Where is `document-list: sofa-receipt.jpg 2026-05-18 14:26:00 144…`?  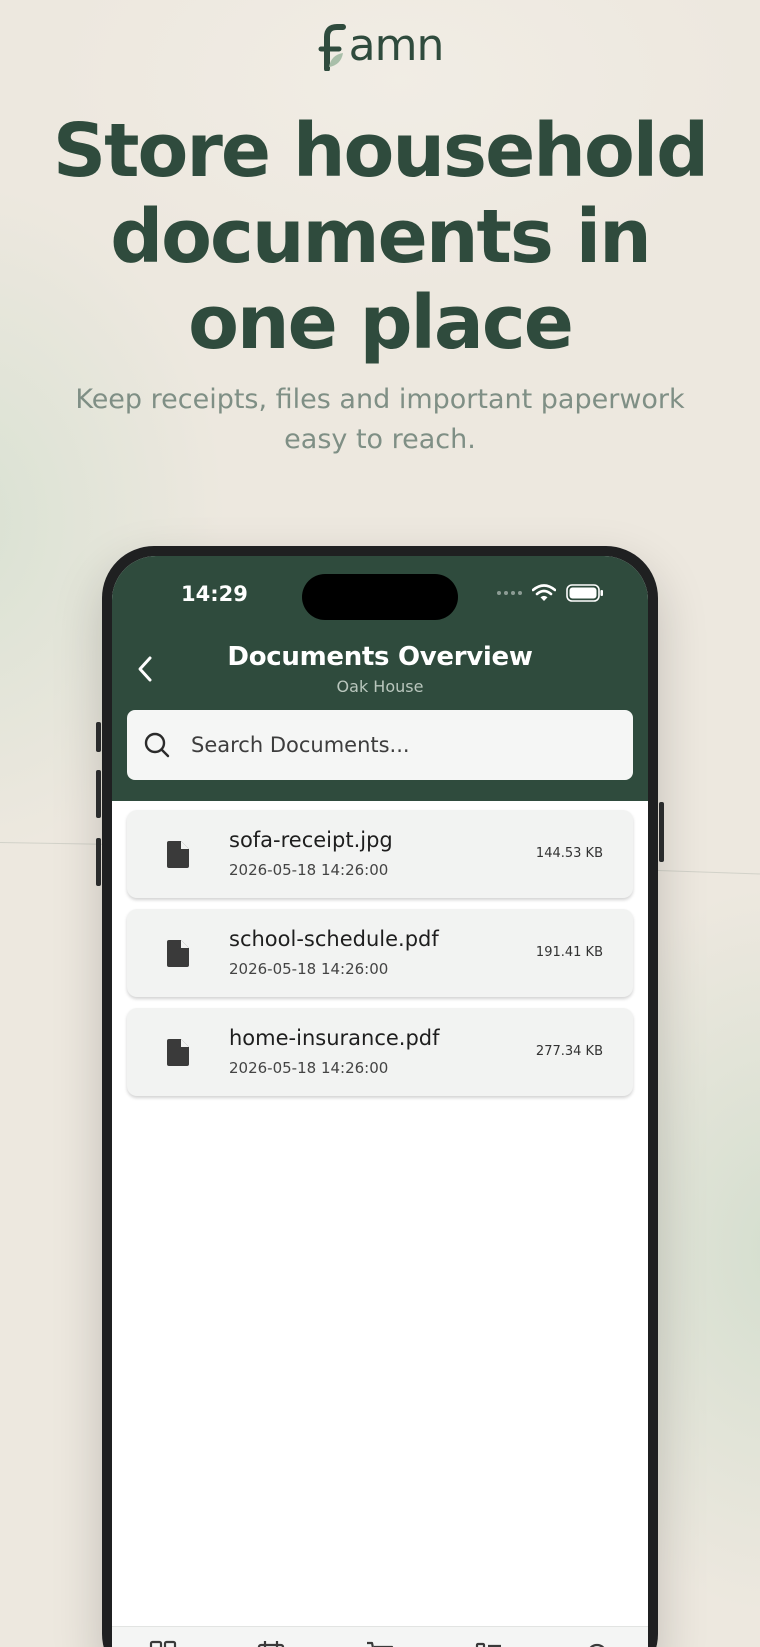
document-list: sofa-receipt.jpg 2026-05-18 14:26:00 144… is located at coordinates (380, 958).